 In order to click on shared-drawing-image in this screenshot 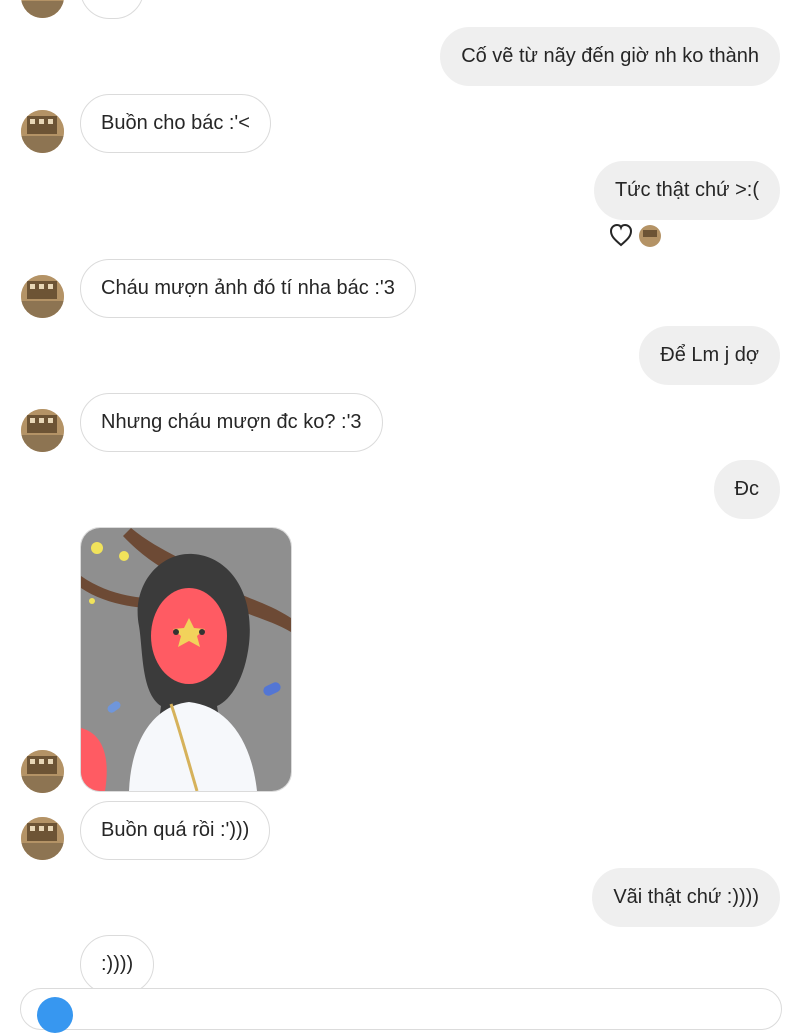, I will do `click(186, 659)`.